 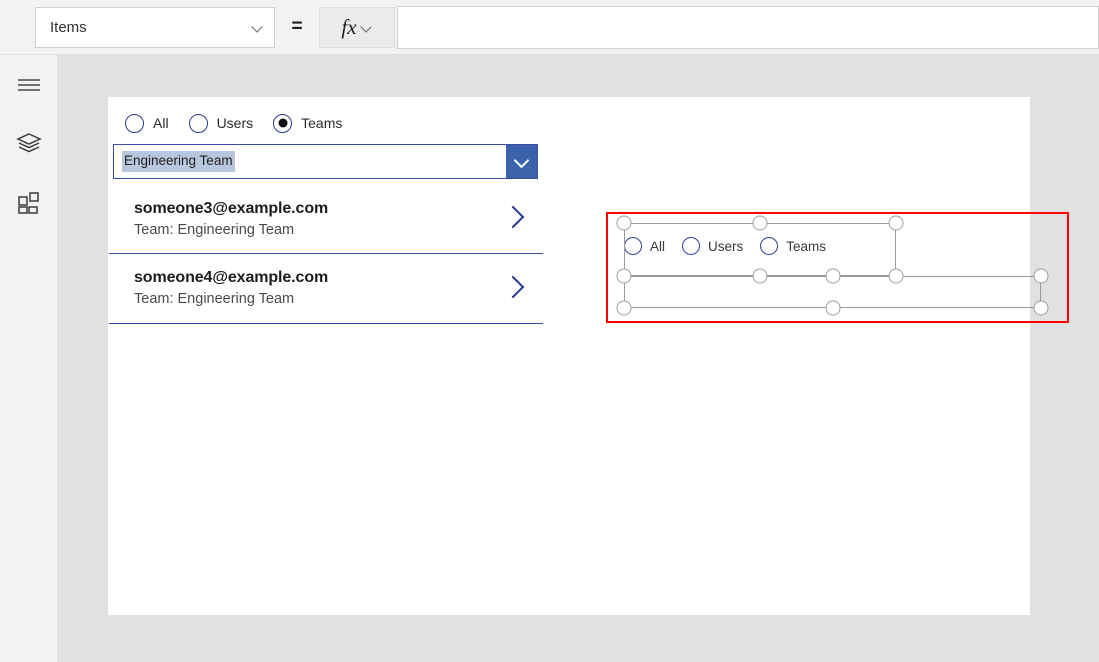 I want to click on resize-handle-bottom-center-inner, so click(x=760, y=276).